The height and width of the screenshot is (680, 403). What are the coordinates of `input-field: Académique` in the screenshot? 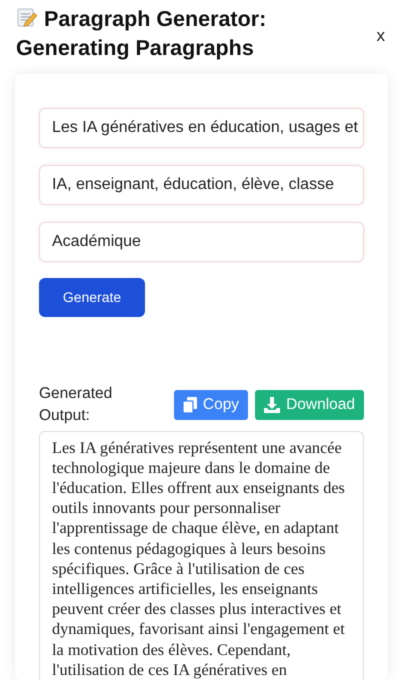 It's located at (201, 242).